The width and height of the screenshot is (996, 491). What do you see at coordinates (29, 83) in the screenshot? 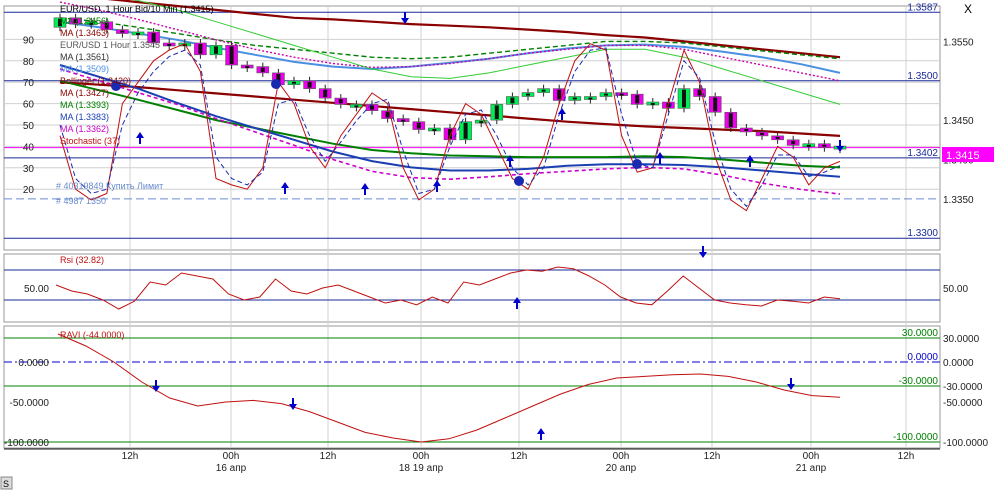
I see `stoch-tick-label: 70` at bounding box center [29, 83].